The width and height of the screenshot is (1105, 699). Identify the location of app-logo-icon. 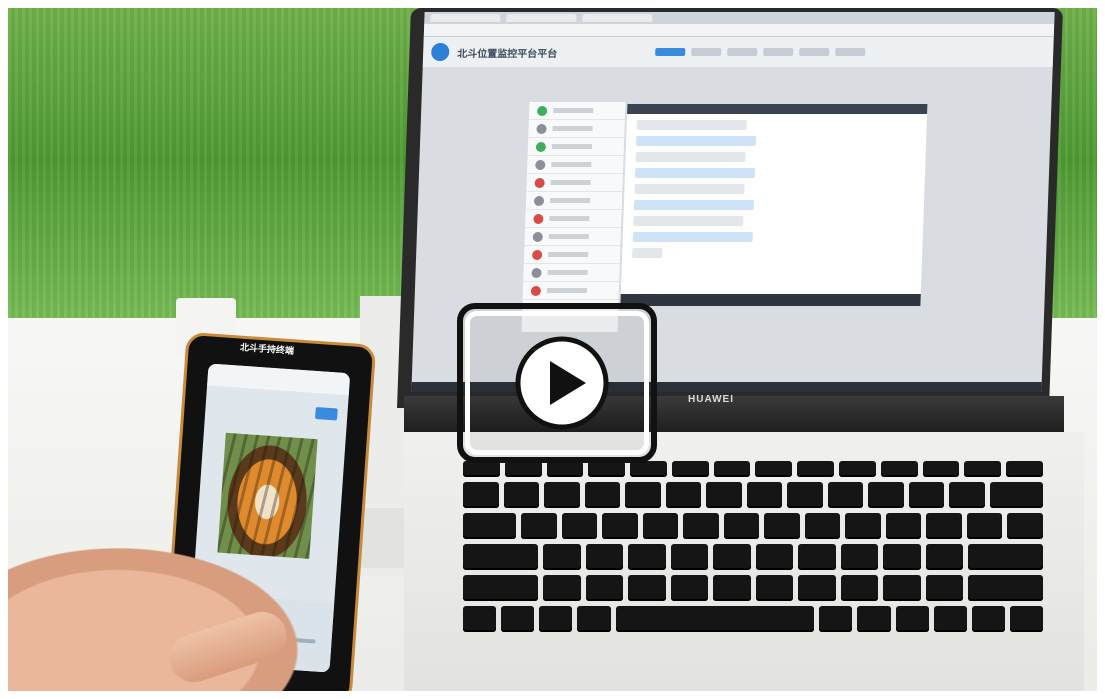
(440, 52).